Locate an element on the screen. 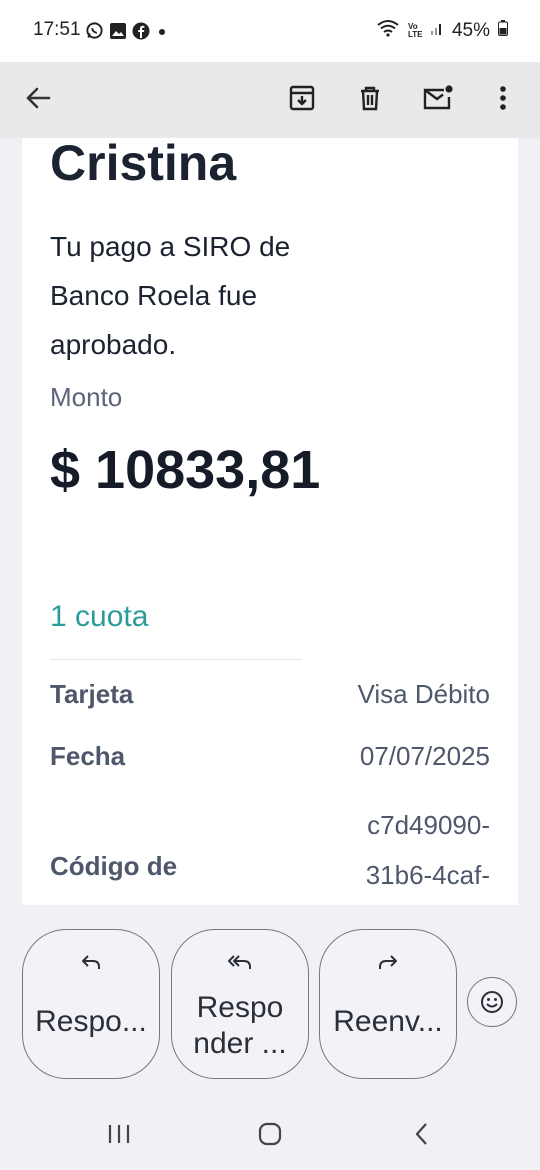  status-time: 17:51 is located at coordinates (57, 29).